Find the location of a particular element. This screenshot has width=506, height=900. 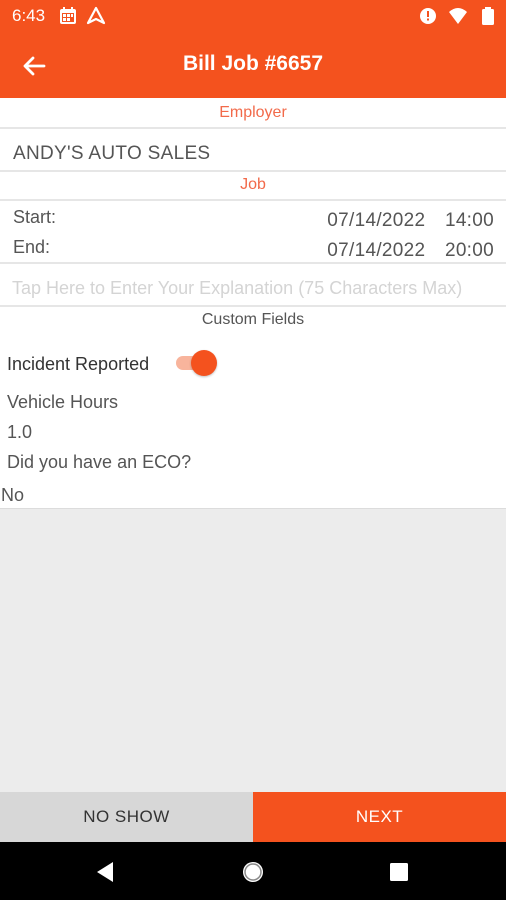

wifi-icon is located at coordinates (458, 16).